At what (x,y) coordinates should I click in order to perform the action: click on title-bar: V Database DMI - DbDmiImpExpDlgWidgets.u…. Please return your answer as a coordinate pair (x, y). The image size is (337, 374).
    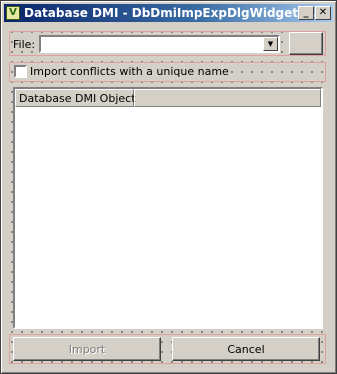
    Looking at the image, I should click on (168, 13).